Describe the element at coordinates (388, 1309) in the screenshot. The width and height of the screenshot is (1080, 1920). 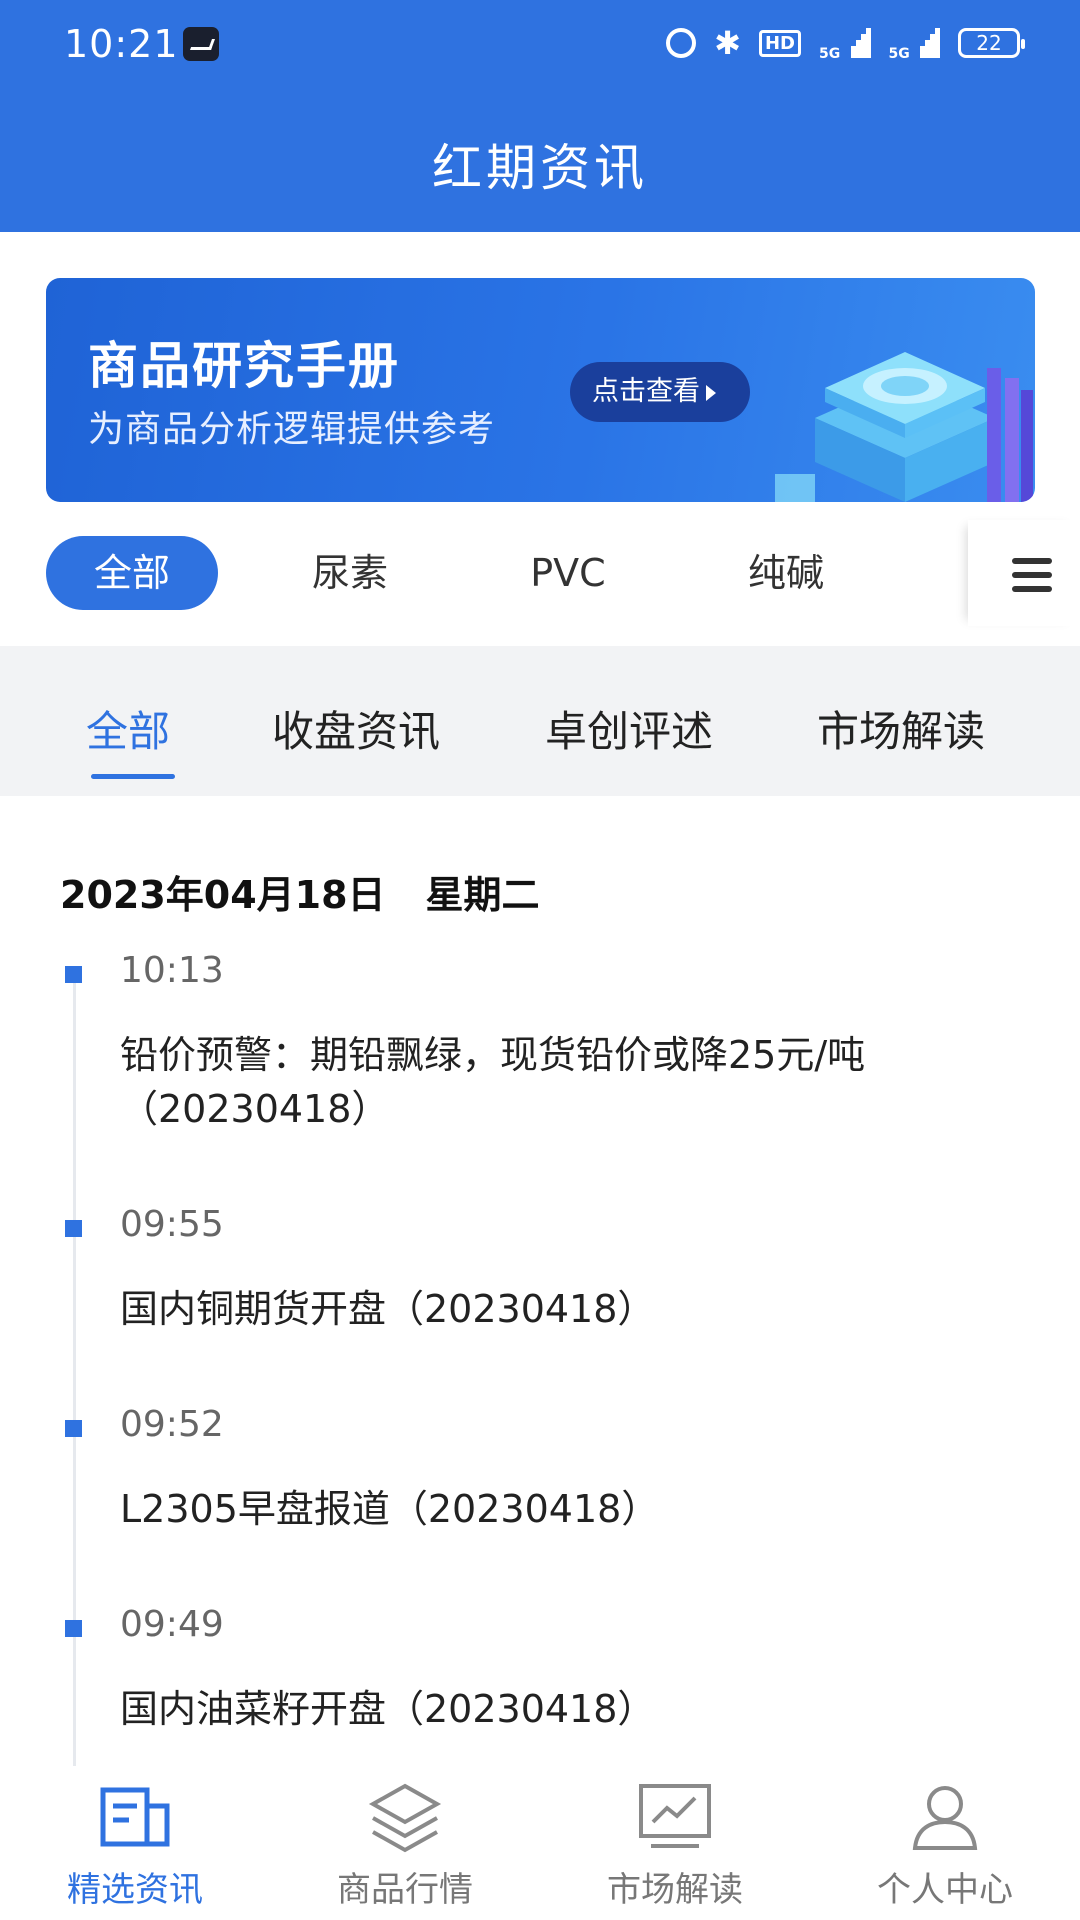
I see `news-title: 国内铜期货开盘（20230418）` at that location.